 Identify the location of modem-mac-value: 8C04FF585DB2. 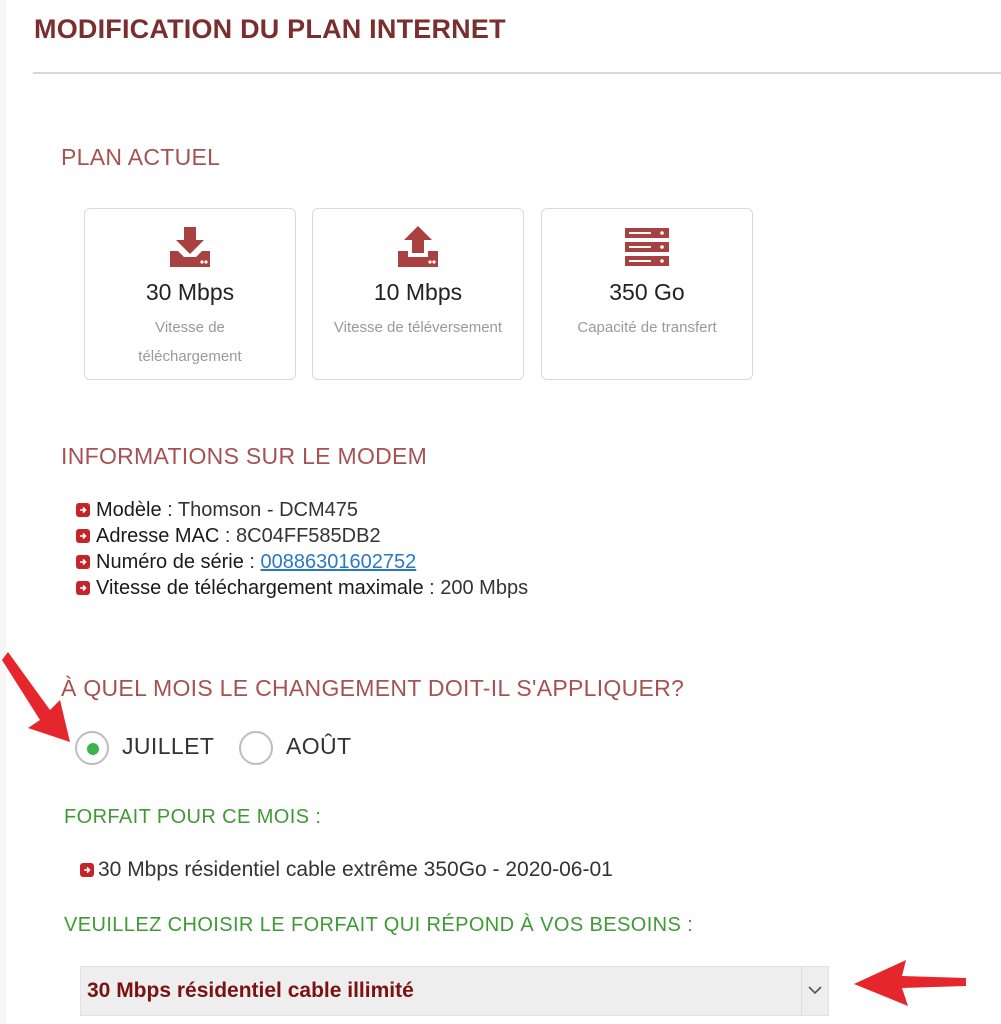
(308, 536).